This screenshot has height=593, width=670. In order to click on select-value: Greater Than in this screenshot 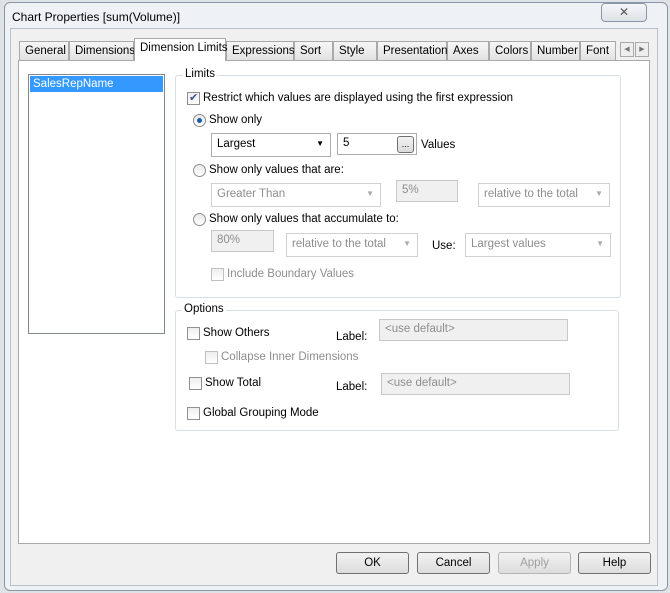, I will do `click(251, 194)`.